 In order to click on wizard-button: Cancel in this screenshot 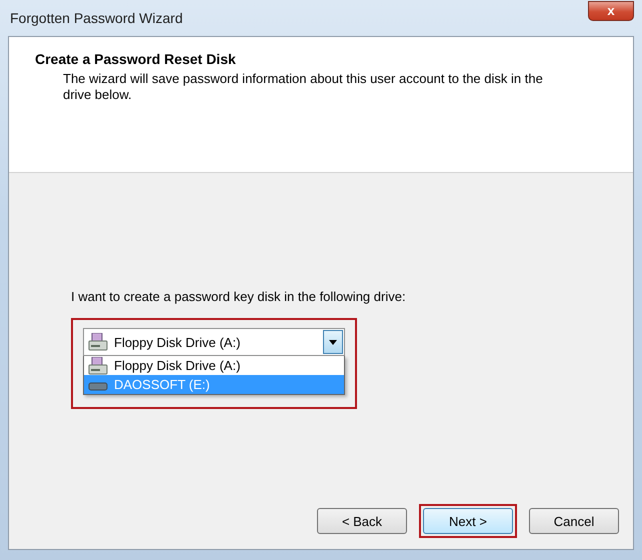, I will do `click(574, 521)`.